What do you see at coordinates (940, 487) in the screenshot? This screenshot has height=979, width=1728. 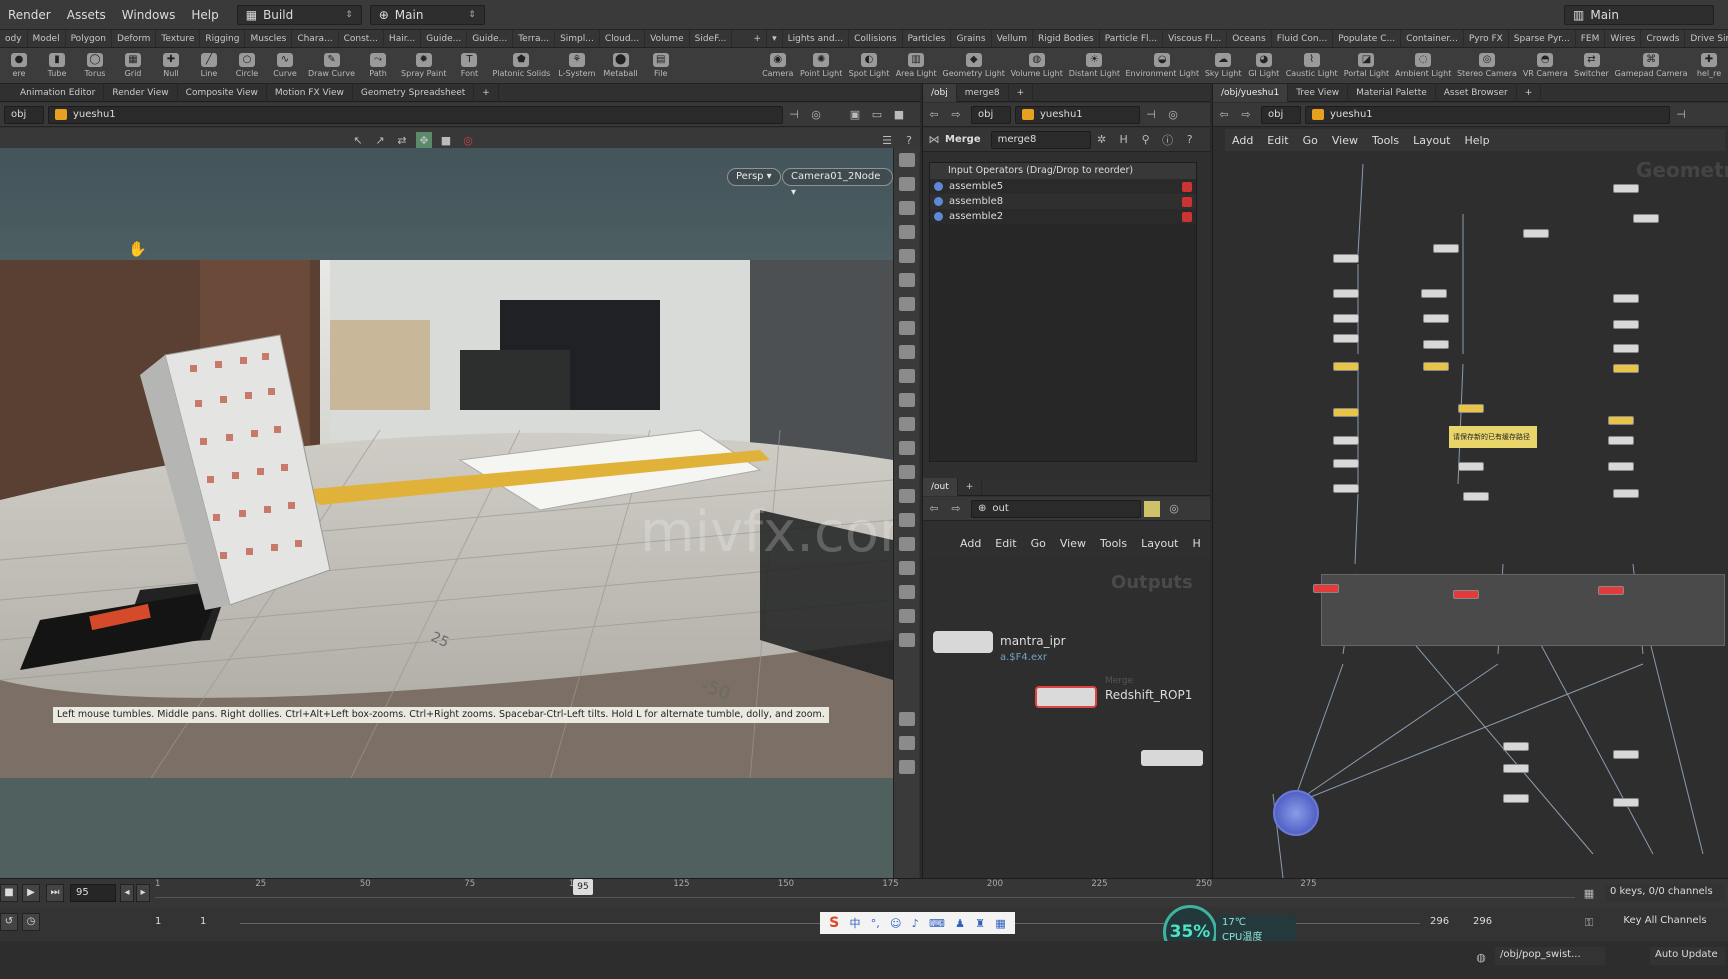 I see `tab-out: /out` at bounding box center [940, 487].